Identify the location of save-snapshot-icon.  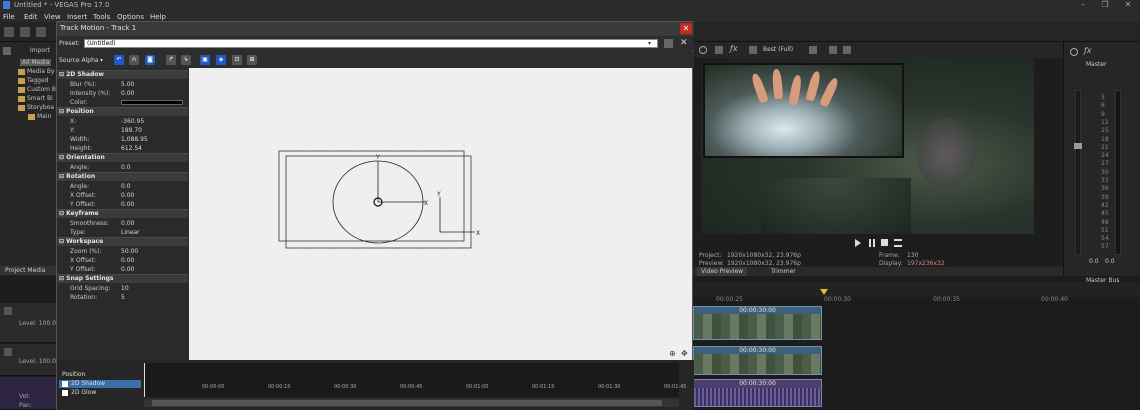
(847, 50).